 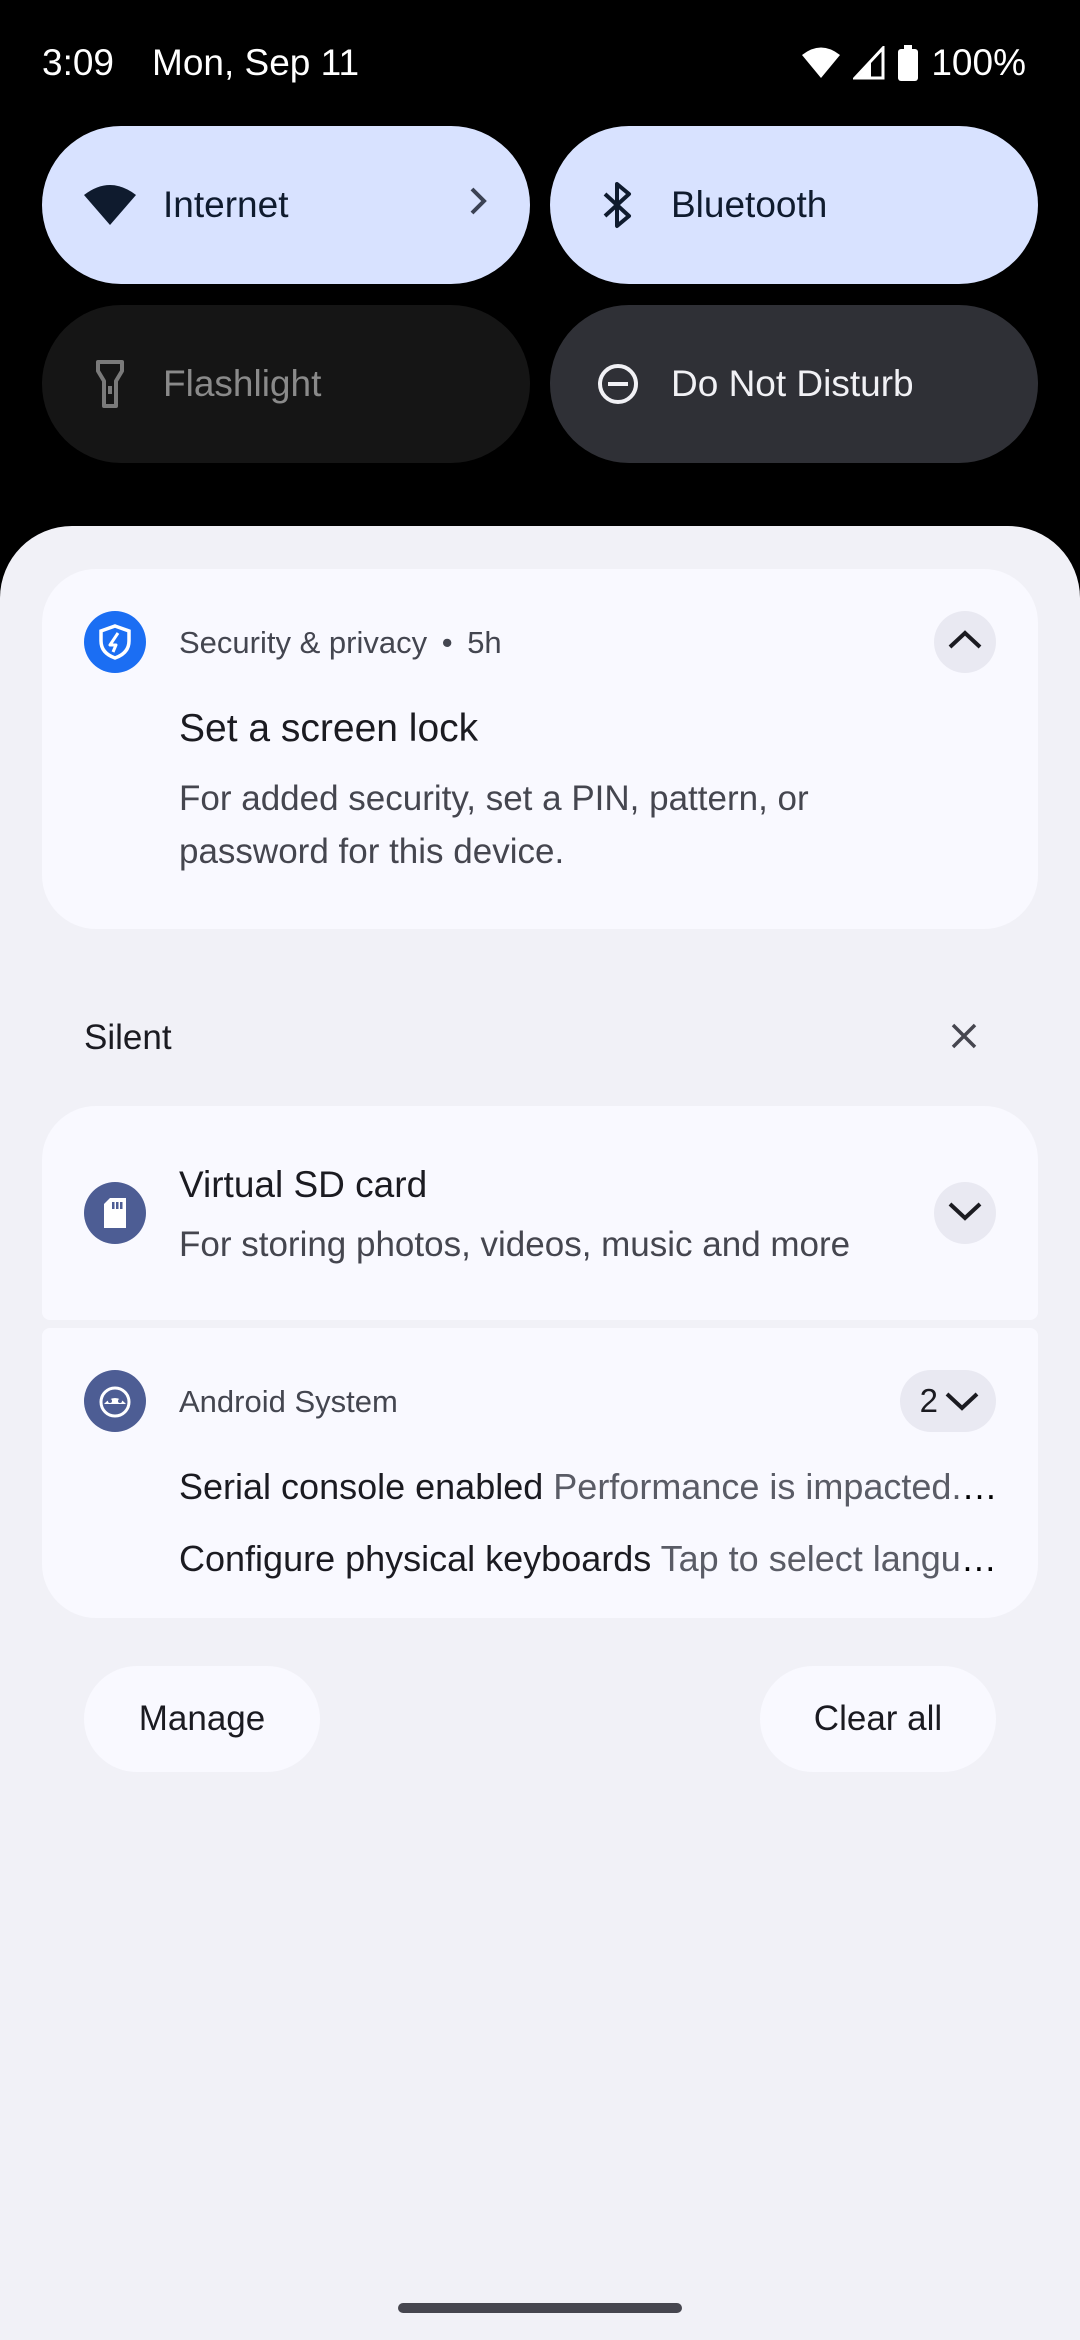 What do you see at coordinates (128, 1037) in the screenshot?
I see `section-label-silent: Silent` at bounding box center [128, 1037].